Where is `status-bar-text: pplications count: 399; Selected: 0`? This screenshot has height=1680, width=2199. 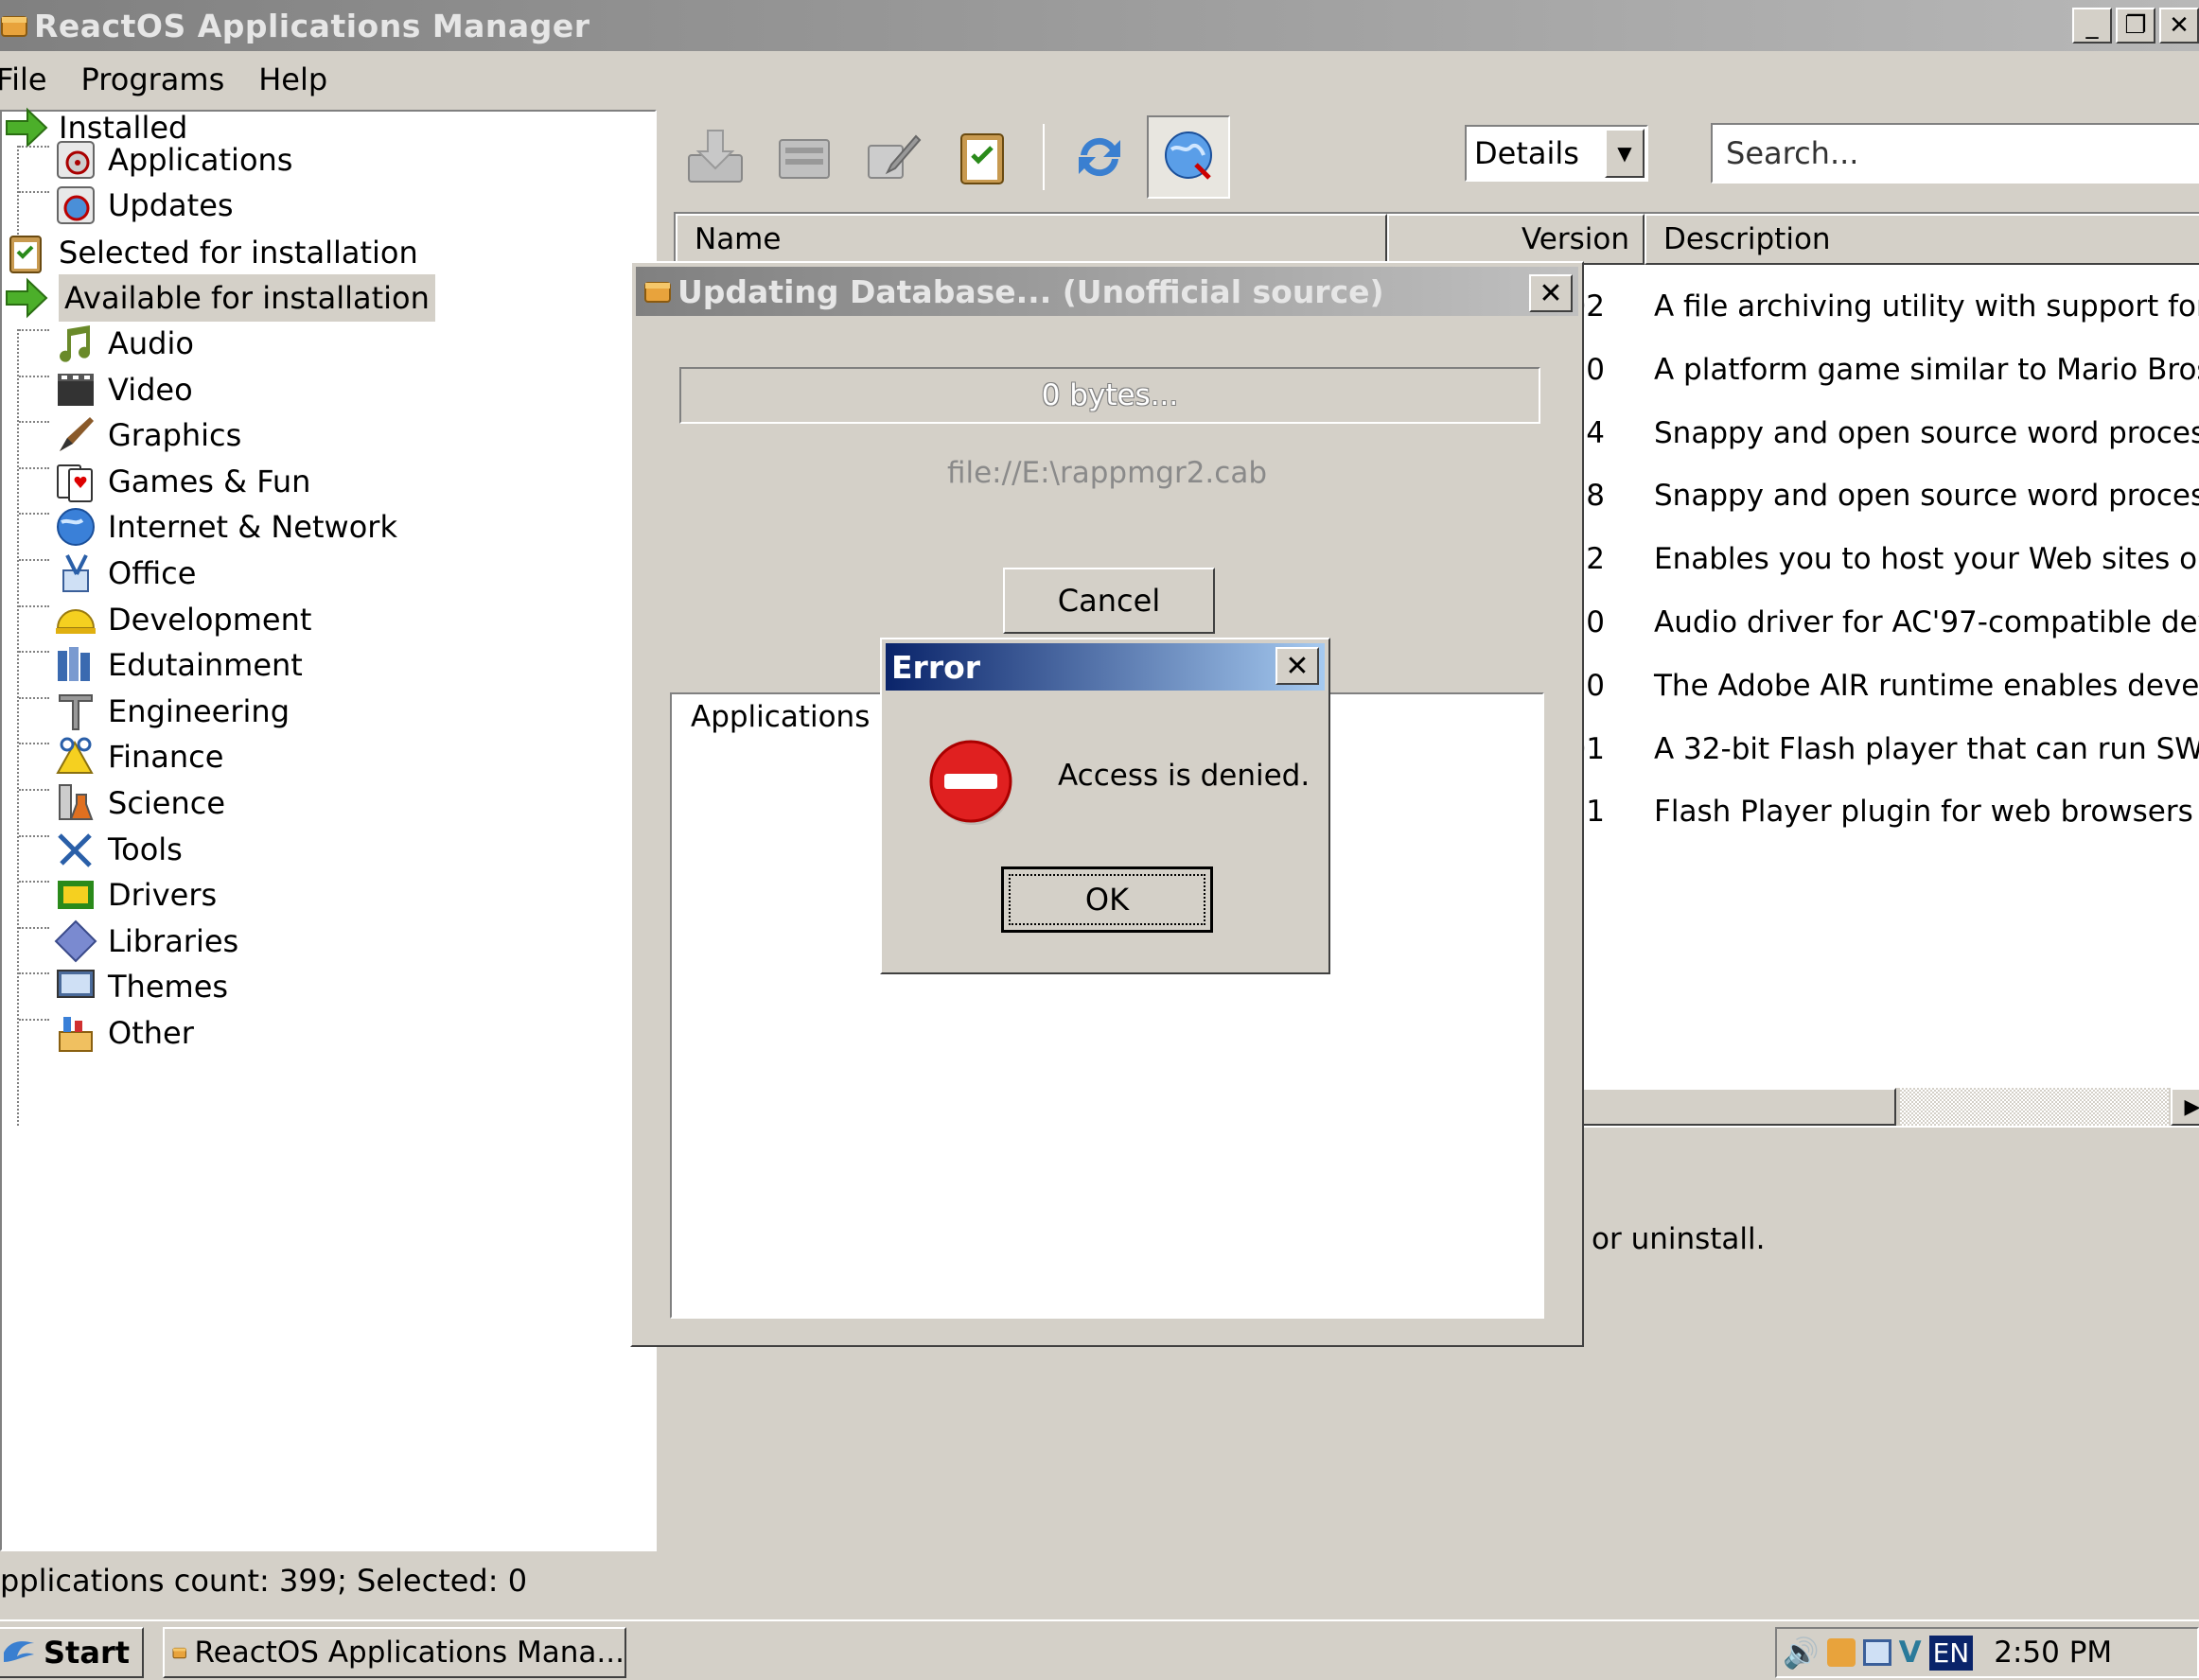 status-bar-text: pplications count: 399; Selected: 0 is located at coordinates (264, 1581).